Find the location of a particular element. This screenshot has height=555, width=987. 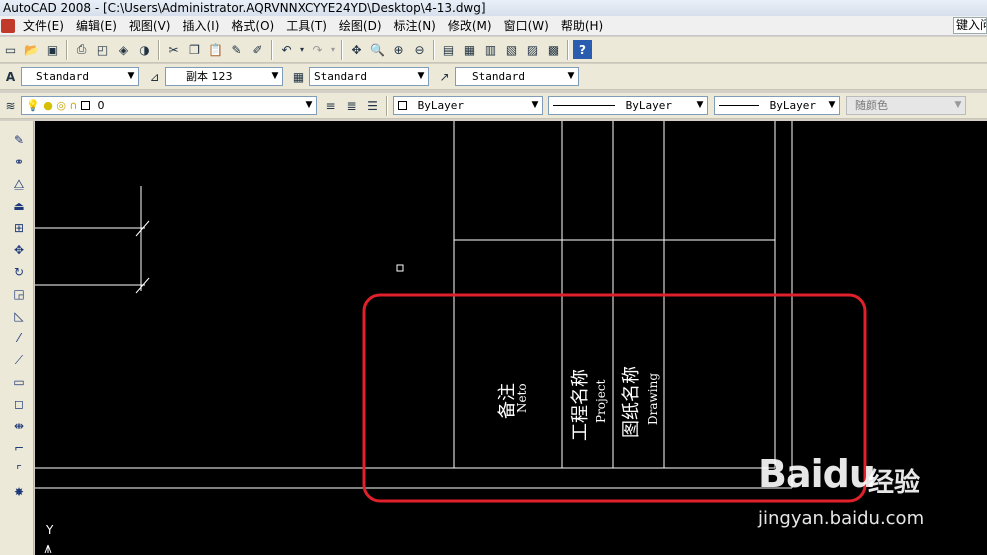

save-icon: ▣ is located at coordinates (52, 49).